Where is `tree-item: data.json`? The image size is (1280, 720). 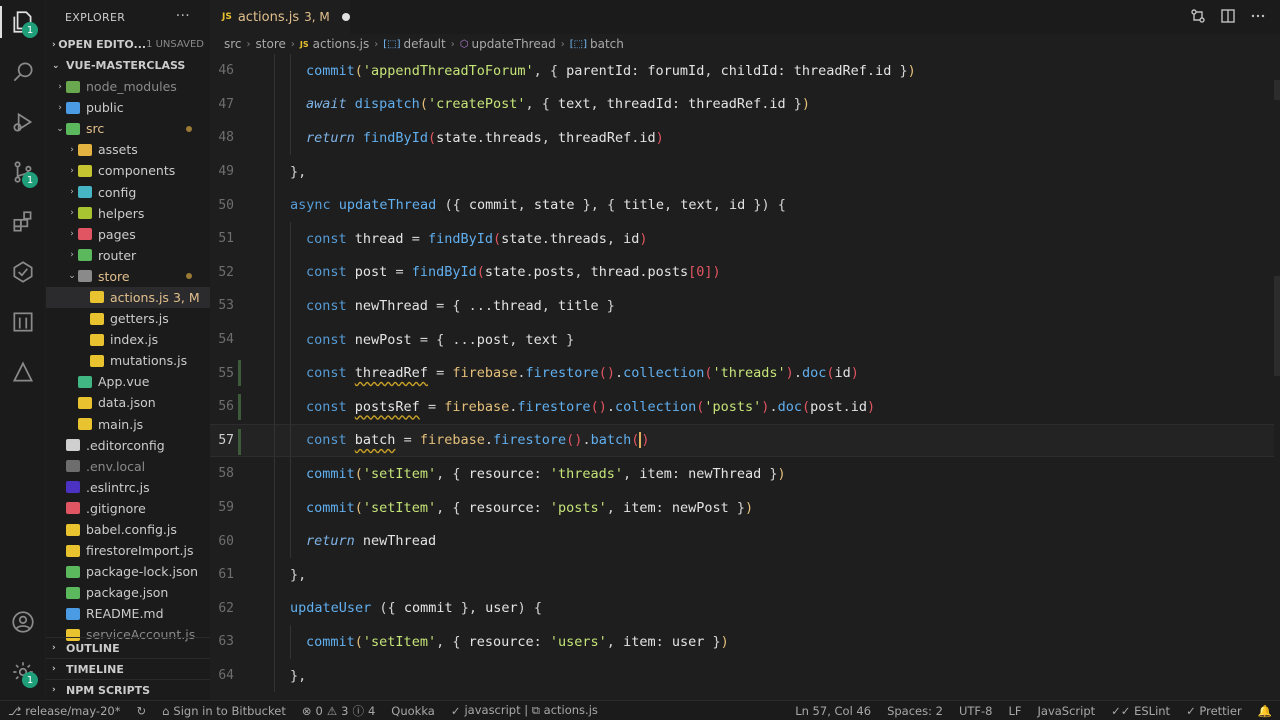
tree-item: data.json is located at coordinates (128, 402).